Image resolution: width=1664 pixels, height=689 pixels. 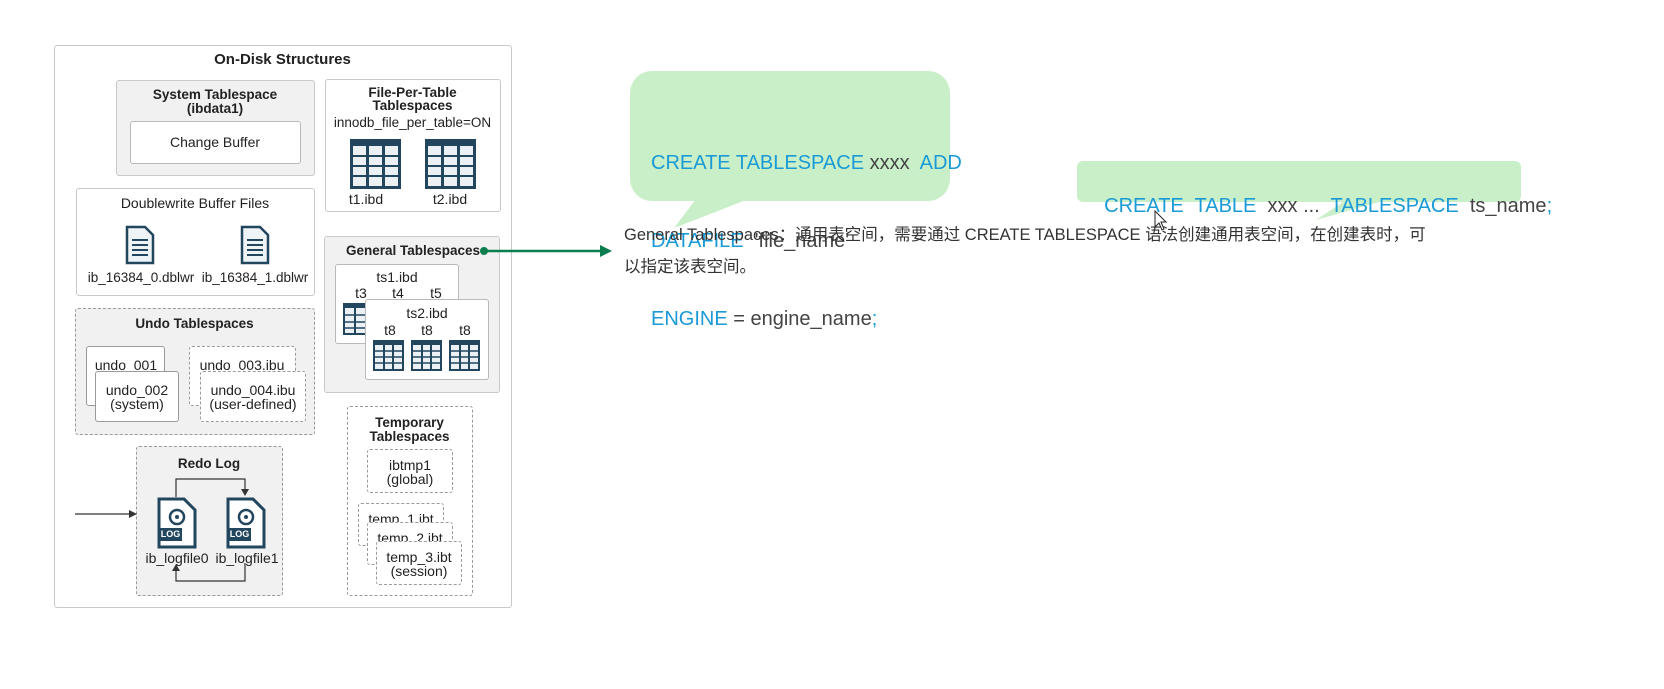 I want to click on doublewrite-title: Doublewrite Buffer Files, so click(x=195, y=203).